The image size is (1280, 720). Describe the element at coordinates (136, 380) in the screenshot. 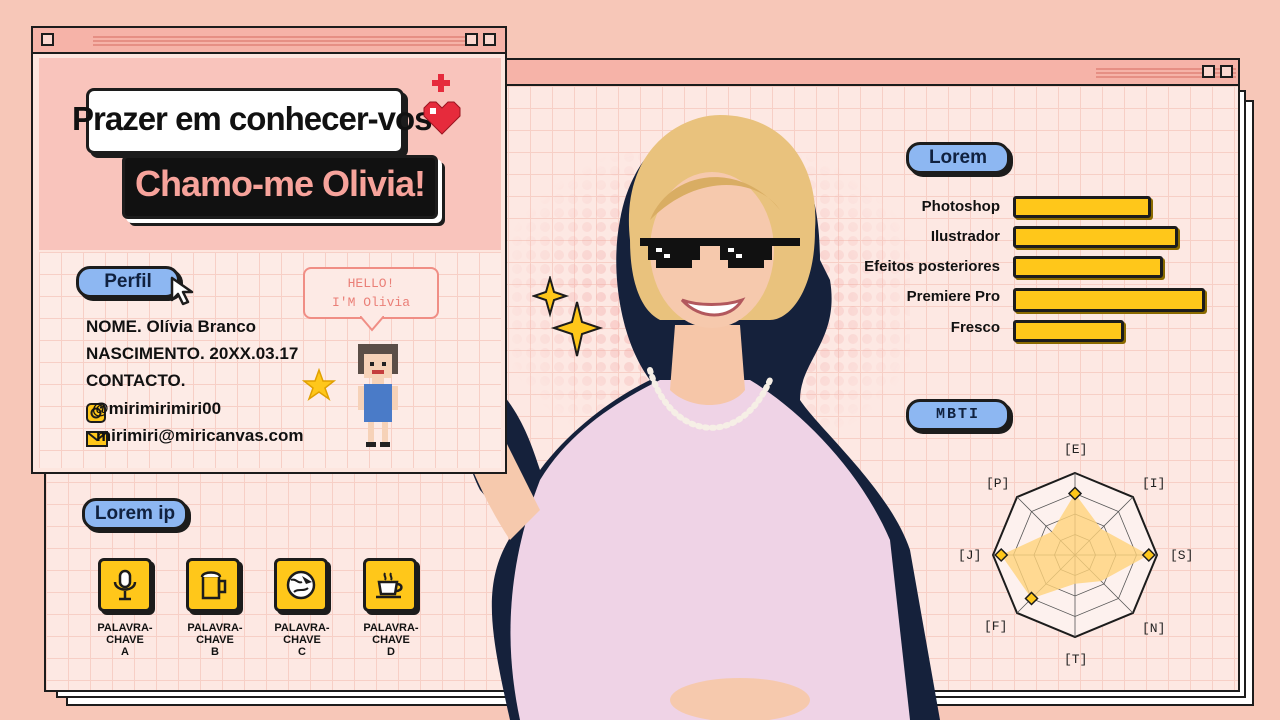

I see `profile-contact: CONTACTO.` at that location.